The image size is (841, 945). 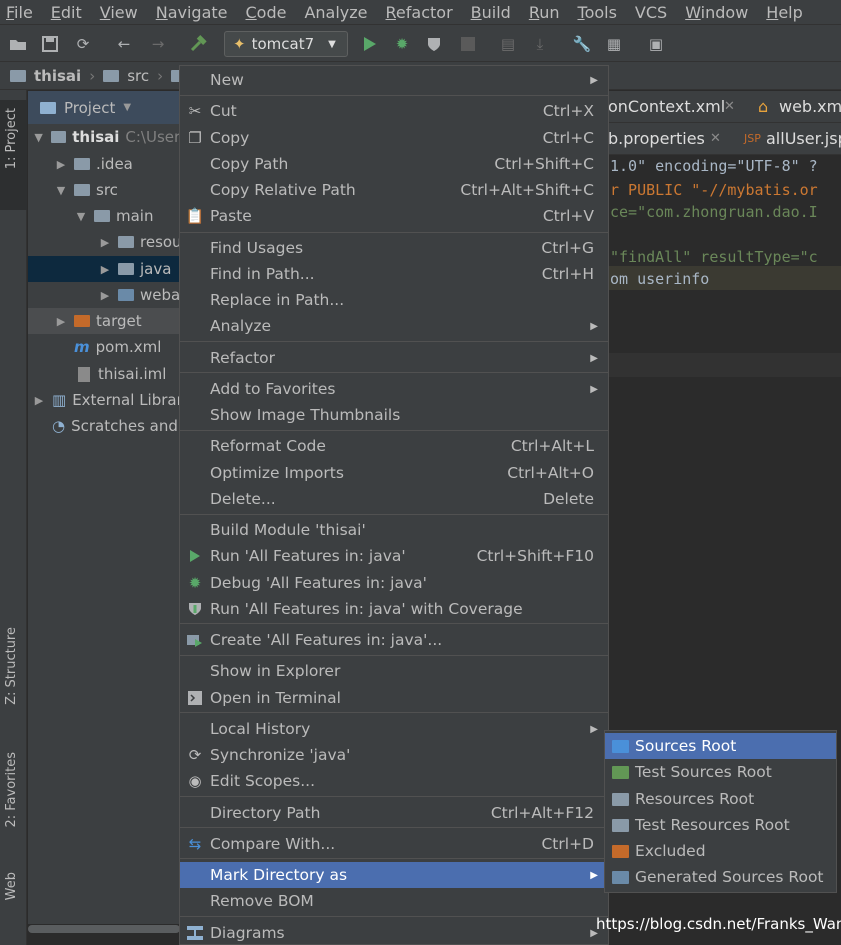 What do you see at coordinates (434, 44) in the screenshot?
I see `coverage-icon` at bounding box center [434, 44].